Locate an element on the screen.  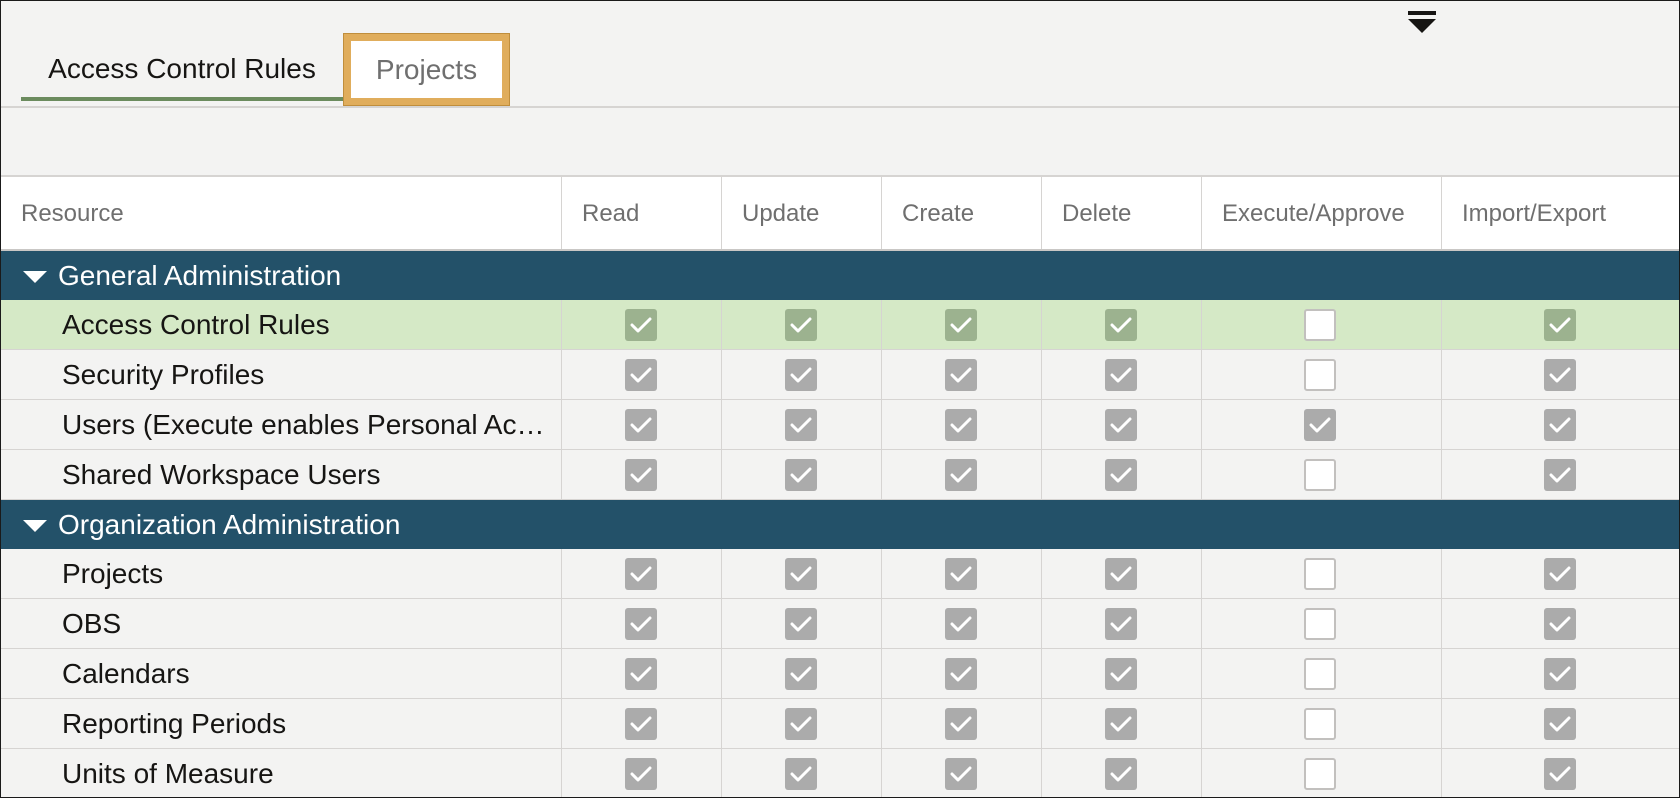
column-header-resource: Resource is located at coordinates (281, 213).